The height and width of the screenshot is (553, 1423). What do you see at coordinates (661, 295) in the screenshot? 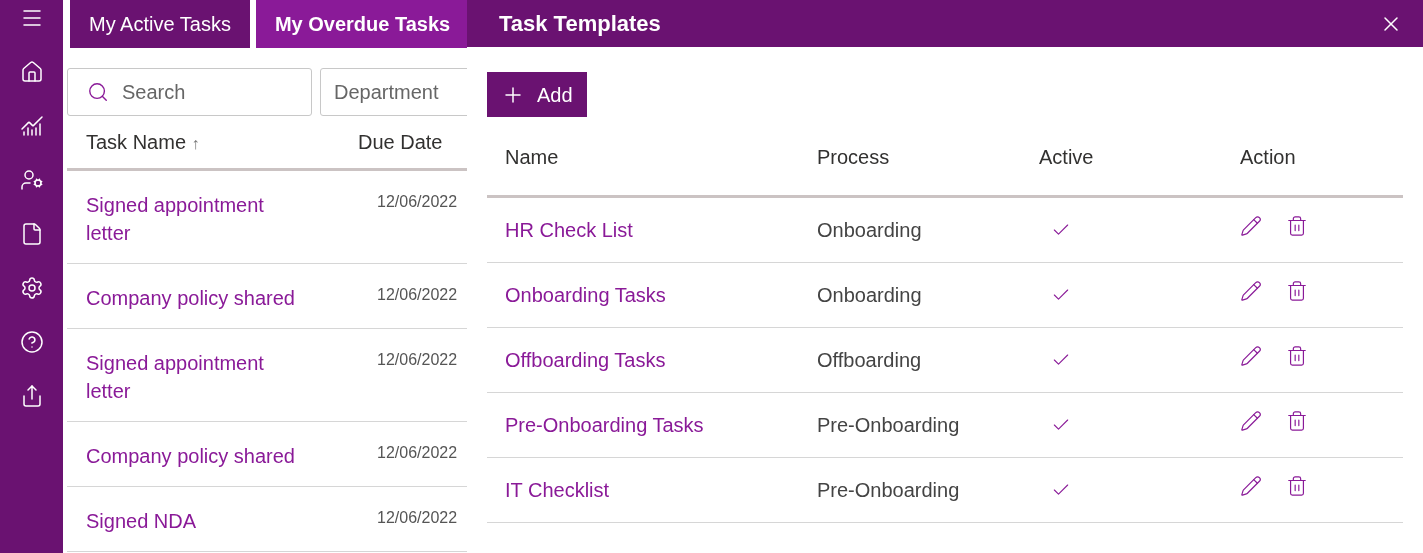
I see `template-link: Onboarding Tasks` at bounding box center [661, 295].